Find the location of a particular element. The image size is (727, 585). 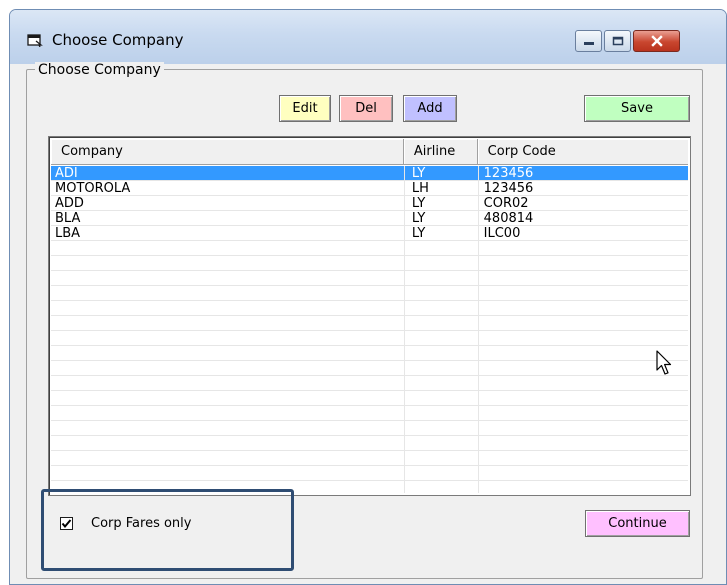

add-button: Add is located at coordinates (430, 108).